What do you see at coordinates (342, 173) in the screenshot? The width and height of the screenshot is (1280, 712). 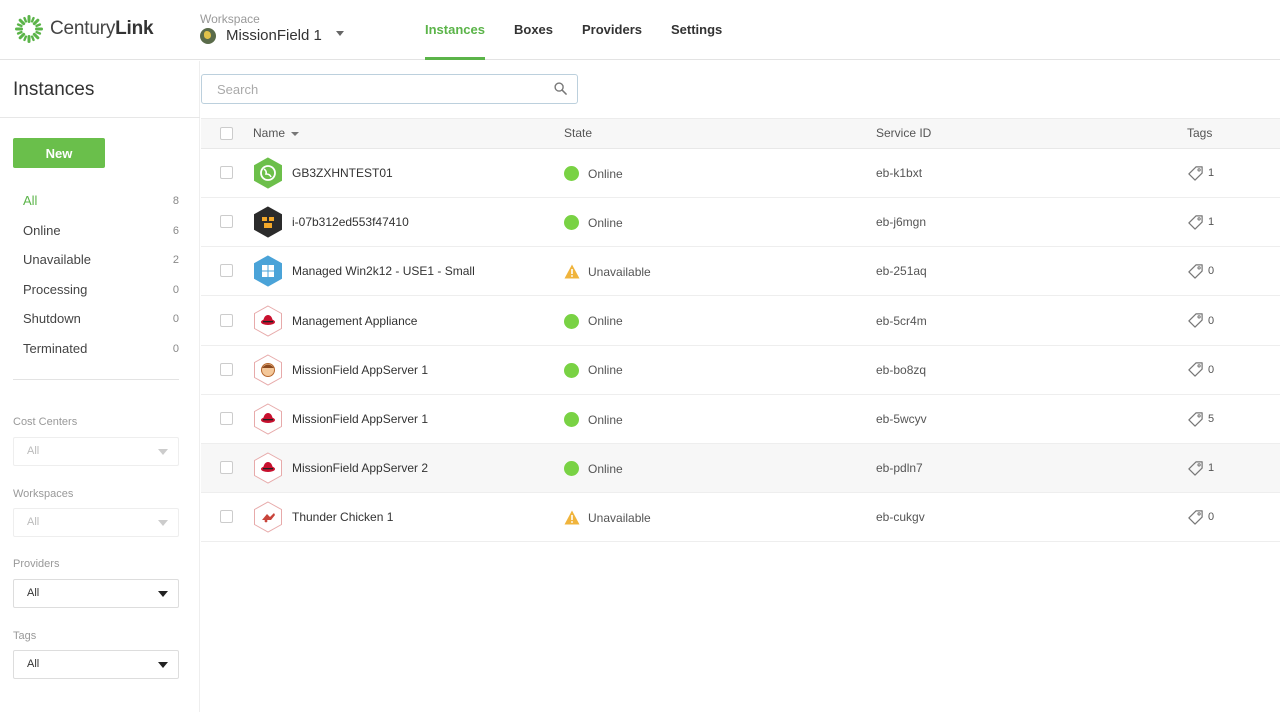 I see `instance-name: GB3ZXHNTEST01` at bounding box center [342, 173].